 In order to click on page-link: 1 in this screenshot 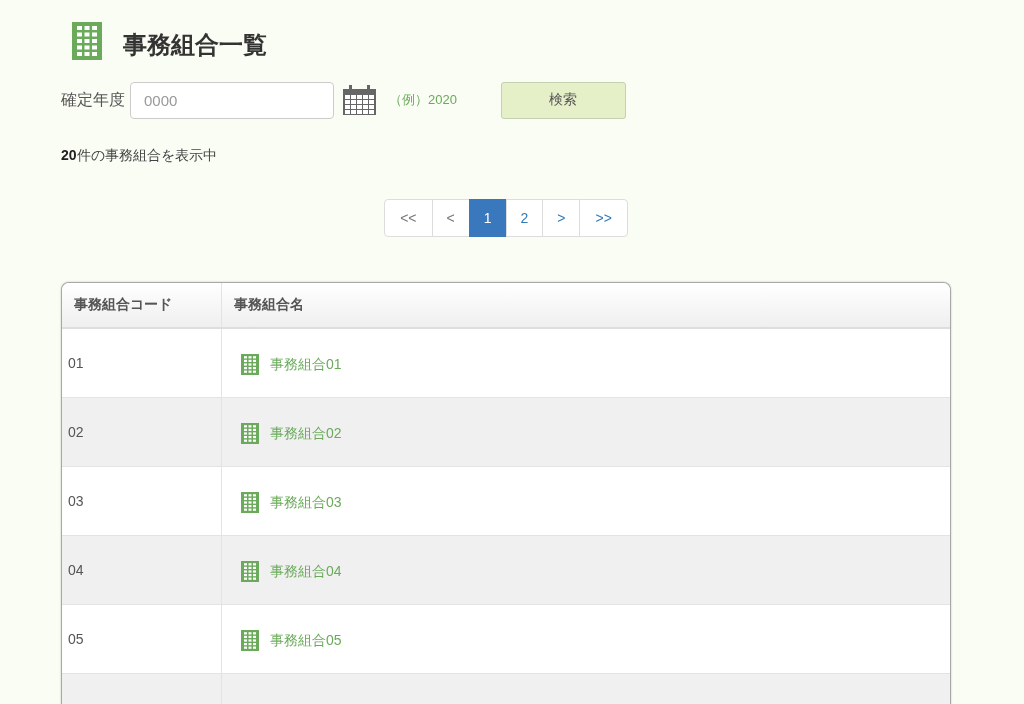, I will do `click(487, 218)`.